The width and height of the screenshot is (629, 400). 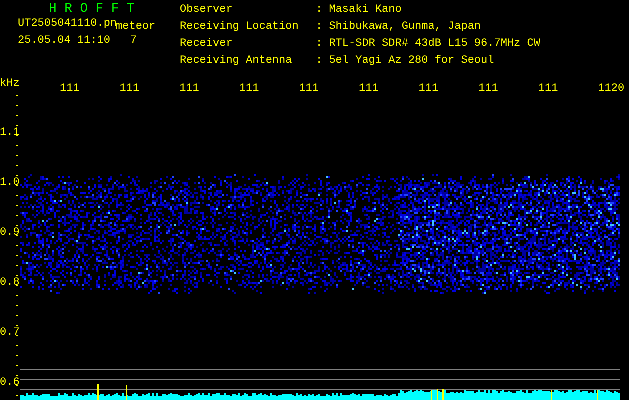 I want to click on axis-tick-label: 0.7, so click(x=10, y=333).